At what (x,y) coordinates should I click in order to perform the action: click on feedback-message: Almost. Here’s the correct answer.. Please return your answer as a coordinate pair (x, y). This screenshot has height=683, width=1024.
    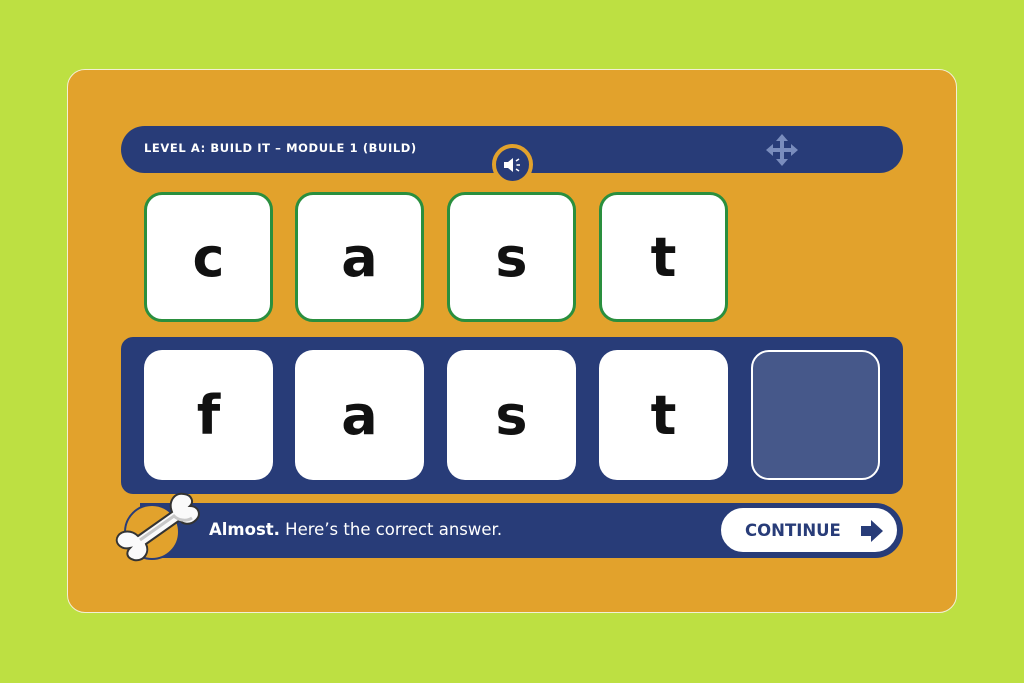
    Looking at the image, I should click on (355, 529).